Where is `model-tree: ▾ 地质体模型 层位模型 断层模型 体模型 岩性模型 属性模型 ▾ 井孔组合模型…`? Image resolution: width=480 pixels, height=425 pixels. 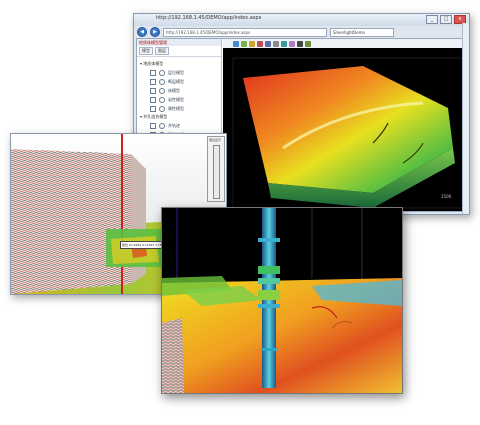 model-tree: ▾ 地质体模型 层位模型 断层模型 体模型 岩性模型 属性模型 ▾ 井孔组合模型… is located at coordinates (179, 98).